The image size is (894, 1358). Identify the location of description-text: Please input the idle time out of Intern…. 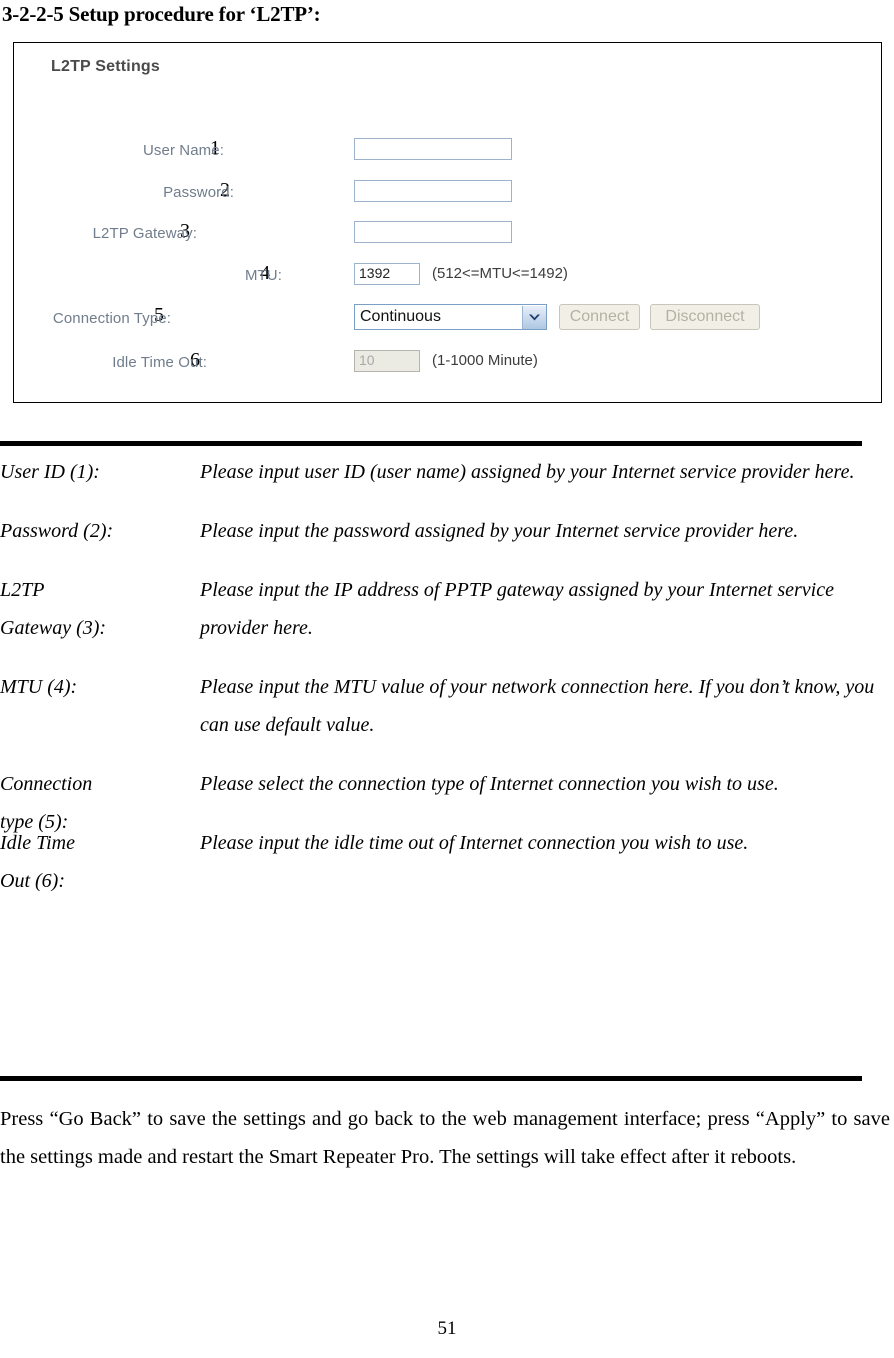
(474, 843).